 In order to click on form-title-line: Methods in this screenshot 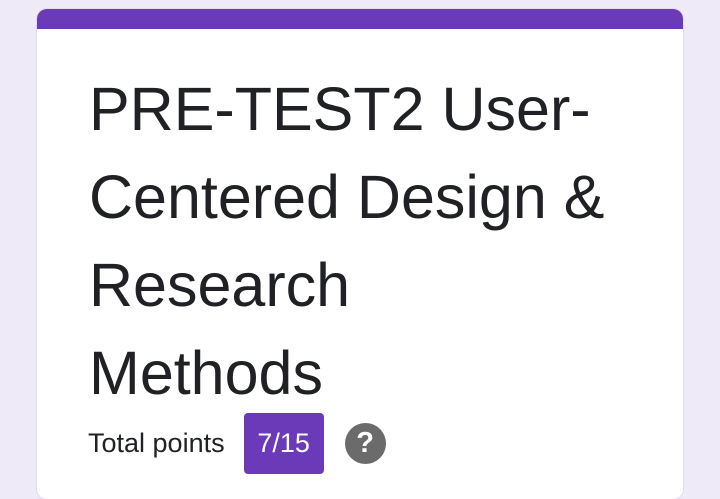, I will do `click(206, 373)`.